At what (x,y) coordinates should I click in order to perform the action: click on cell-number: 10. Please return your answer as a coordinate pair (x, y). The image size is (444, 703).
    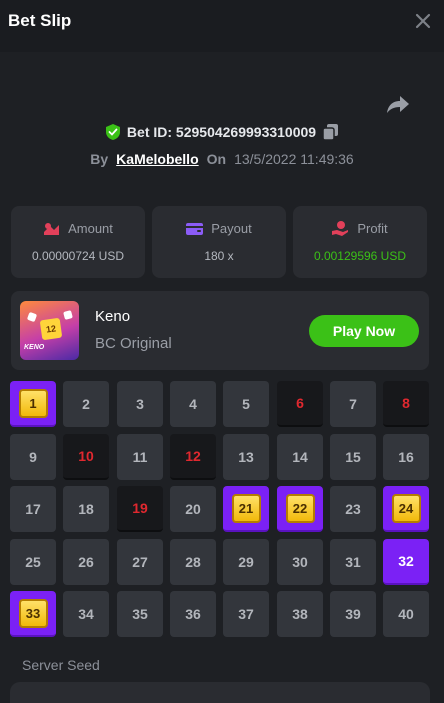
    Looking at the image, I should click on (86, 456).